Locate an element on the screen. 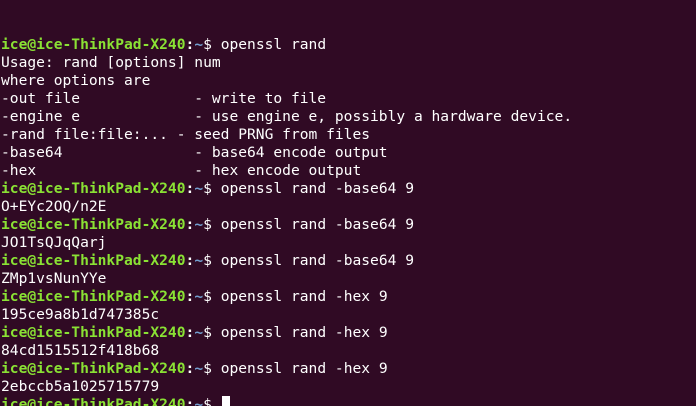 This screenshot has width=696, height=406. output-line: 84cd1515512f418b68 is located at coordinates (80, 350).